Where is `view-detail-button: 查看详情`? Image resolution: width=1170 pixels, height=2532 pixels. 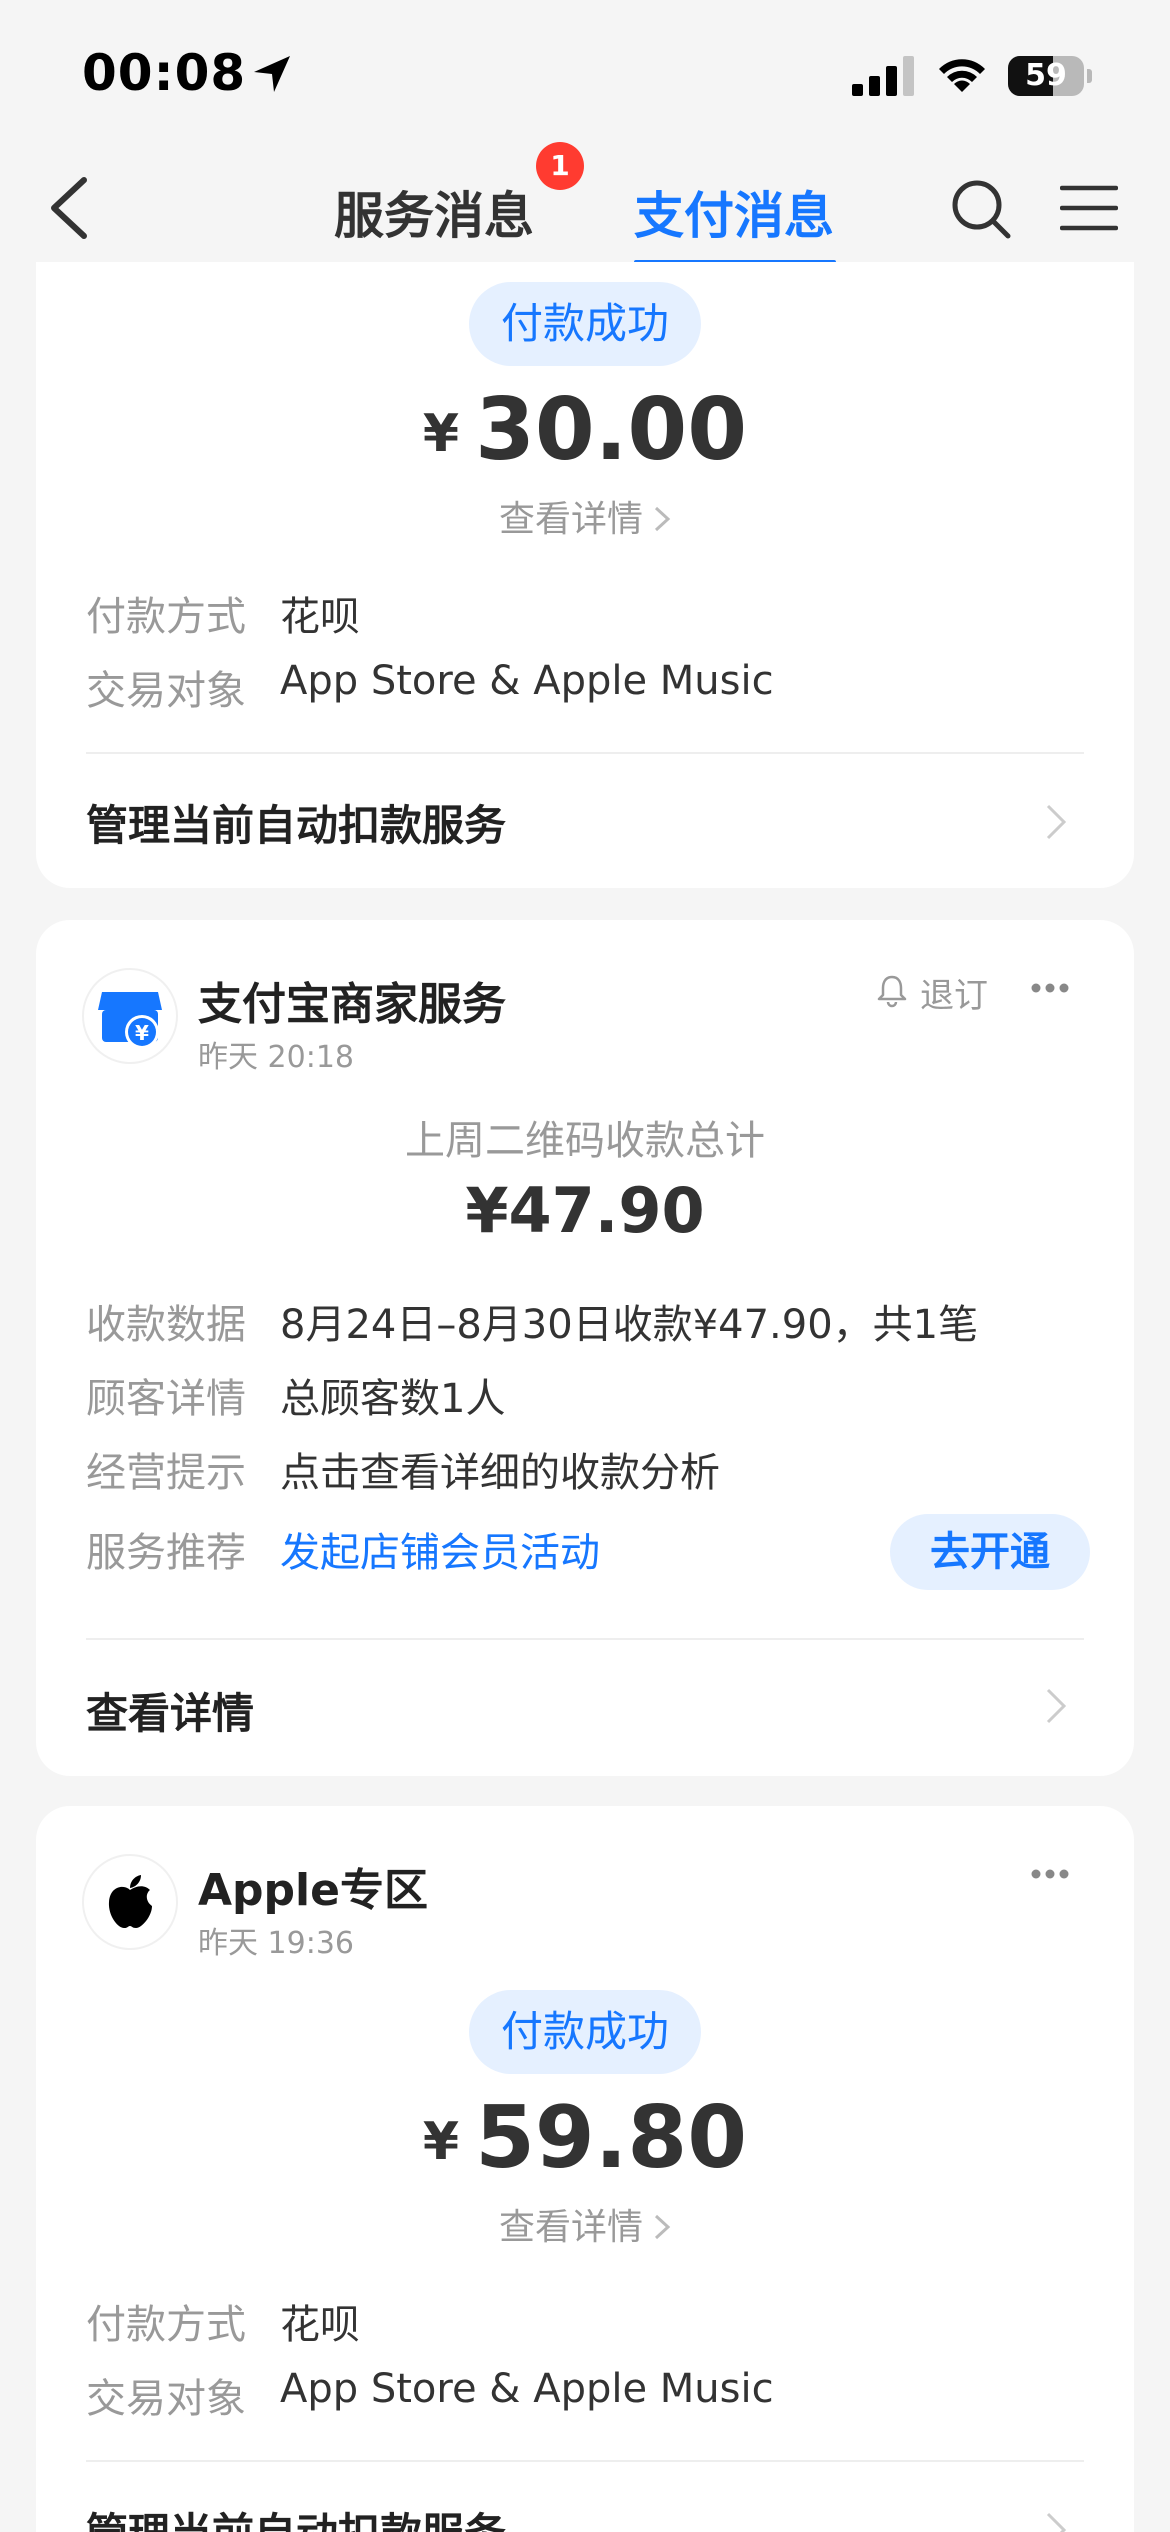 view-detail-button: 查看详情 is located at coordinates (170, 1710).